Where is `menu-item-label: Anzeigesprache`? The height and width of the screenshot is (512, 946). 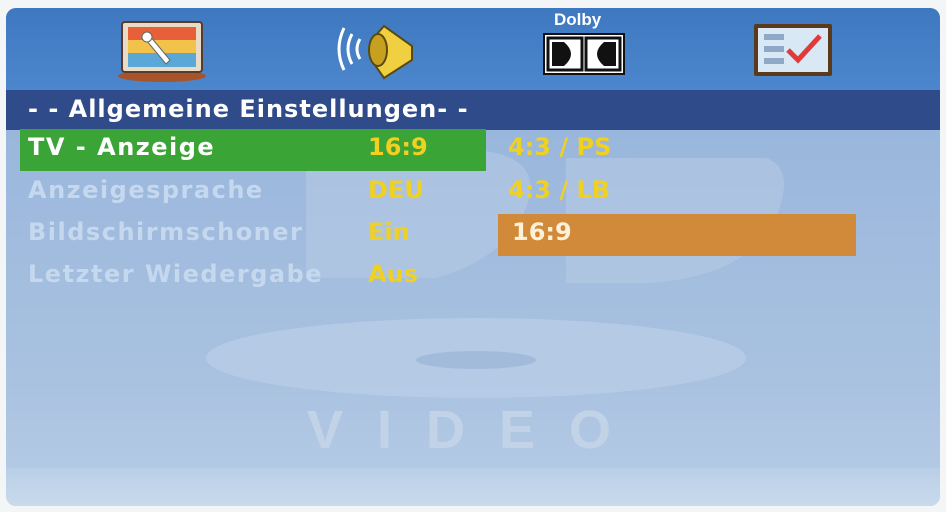
menu-item-label: Anzeigesprache is located at coordinates (146, 190).